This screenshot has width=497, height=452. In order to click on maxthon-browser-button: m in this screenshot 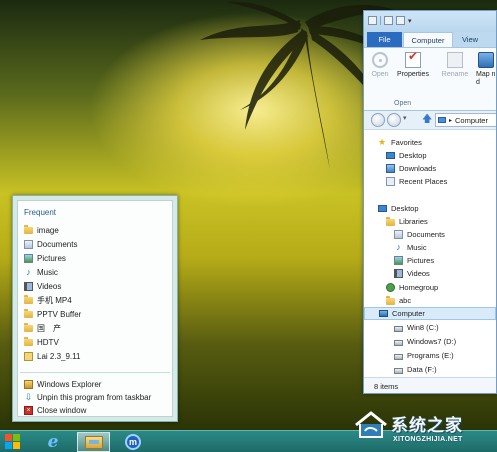, I will do `click(133, 442)`.